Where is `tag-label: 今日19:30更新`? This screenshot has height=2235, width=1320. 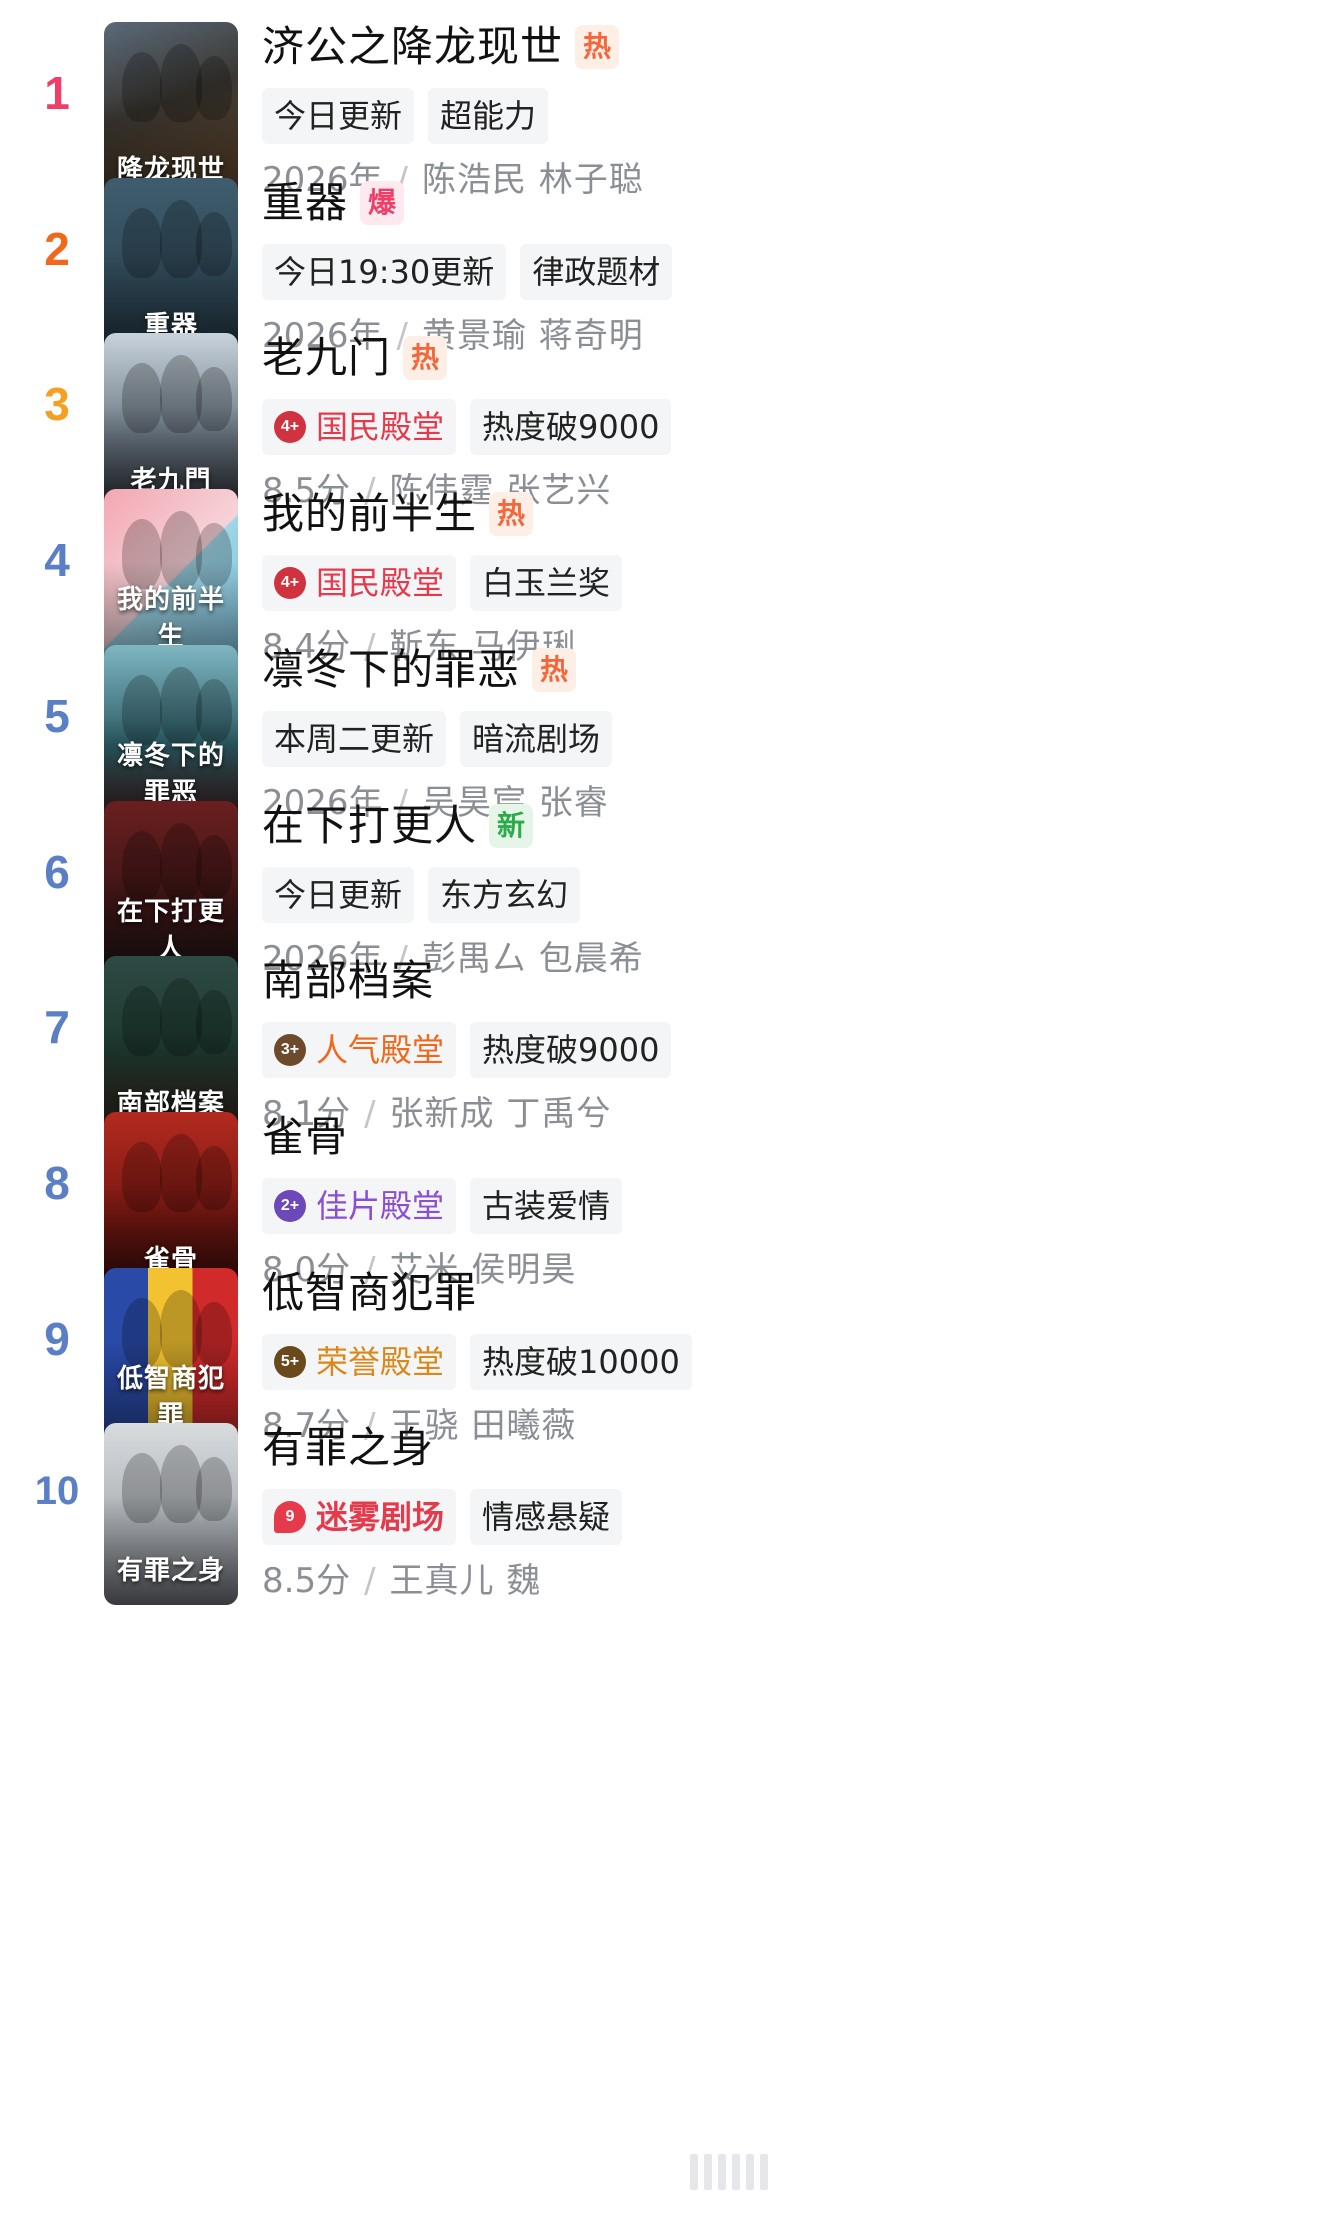
tag-label: 今日19:30更新 is located at coordinates (384, 272).